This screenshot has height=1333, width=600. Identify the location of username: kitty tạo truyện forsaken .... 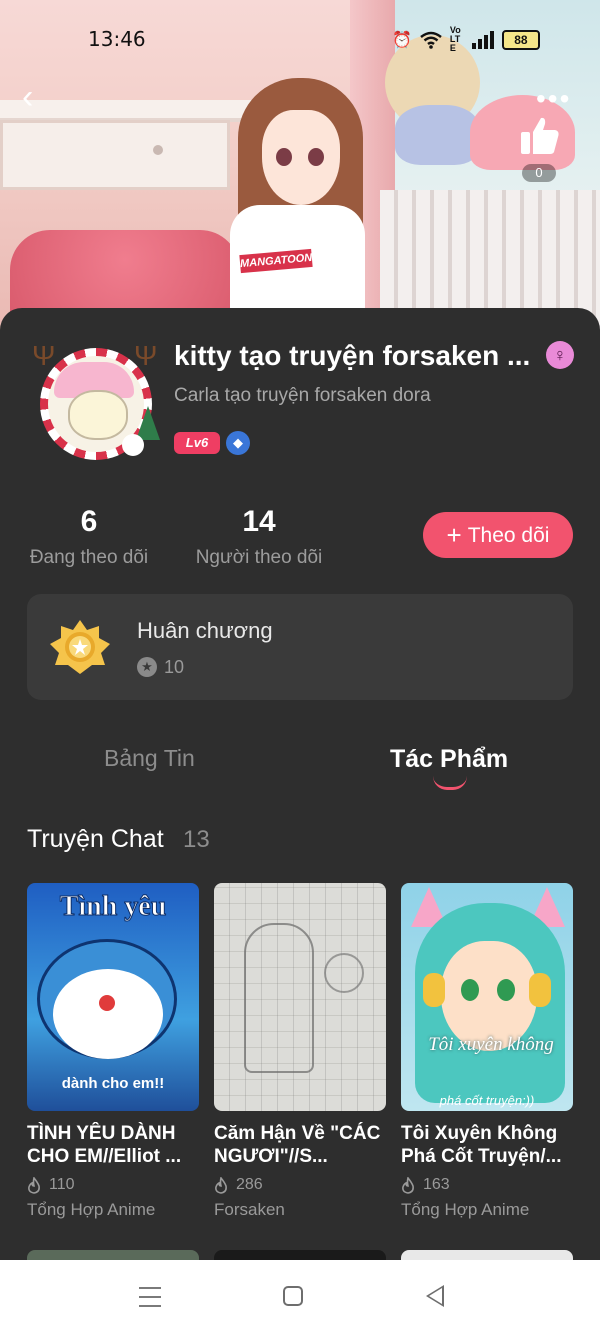
(352, 355).